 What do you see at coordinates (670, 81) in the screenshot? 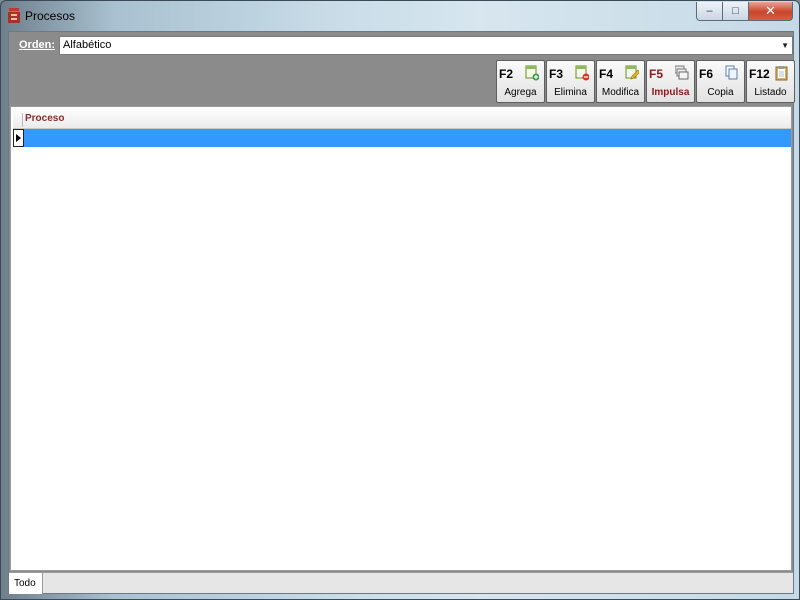
I see `impulse-button: F5 Impulsa` at bounding box center [670, 81].